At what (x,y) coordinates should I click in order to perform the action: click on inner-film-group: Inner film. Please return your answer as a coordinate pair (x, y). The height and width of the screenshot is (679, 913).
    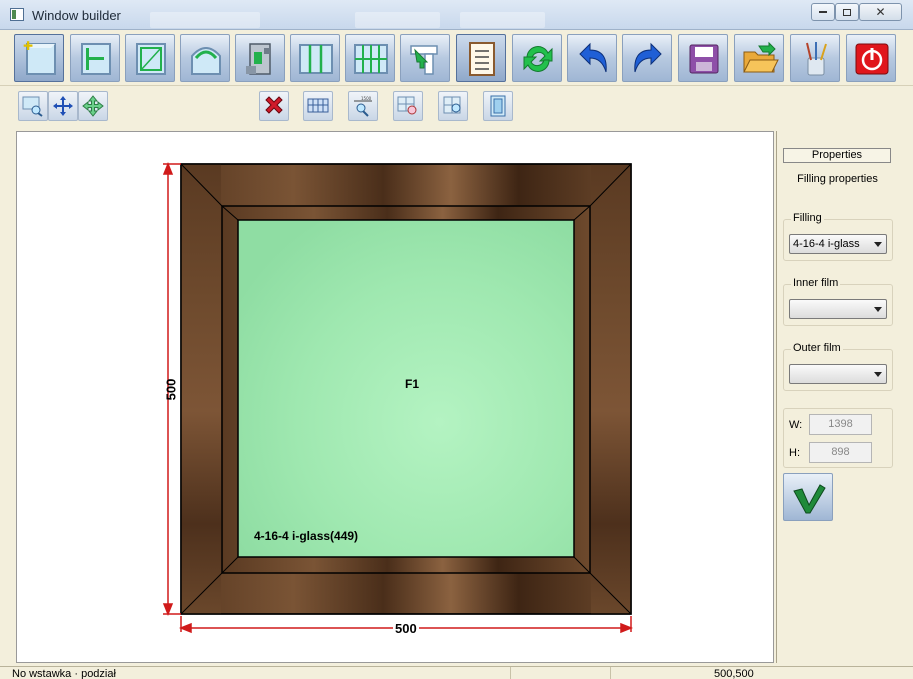
    Looking at the image, I should click on (838, 301).